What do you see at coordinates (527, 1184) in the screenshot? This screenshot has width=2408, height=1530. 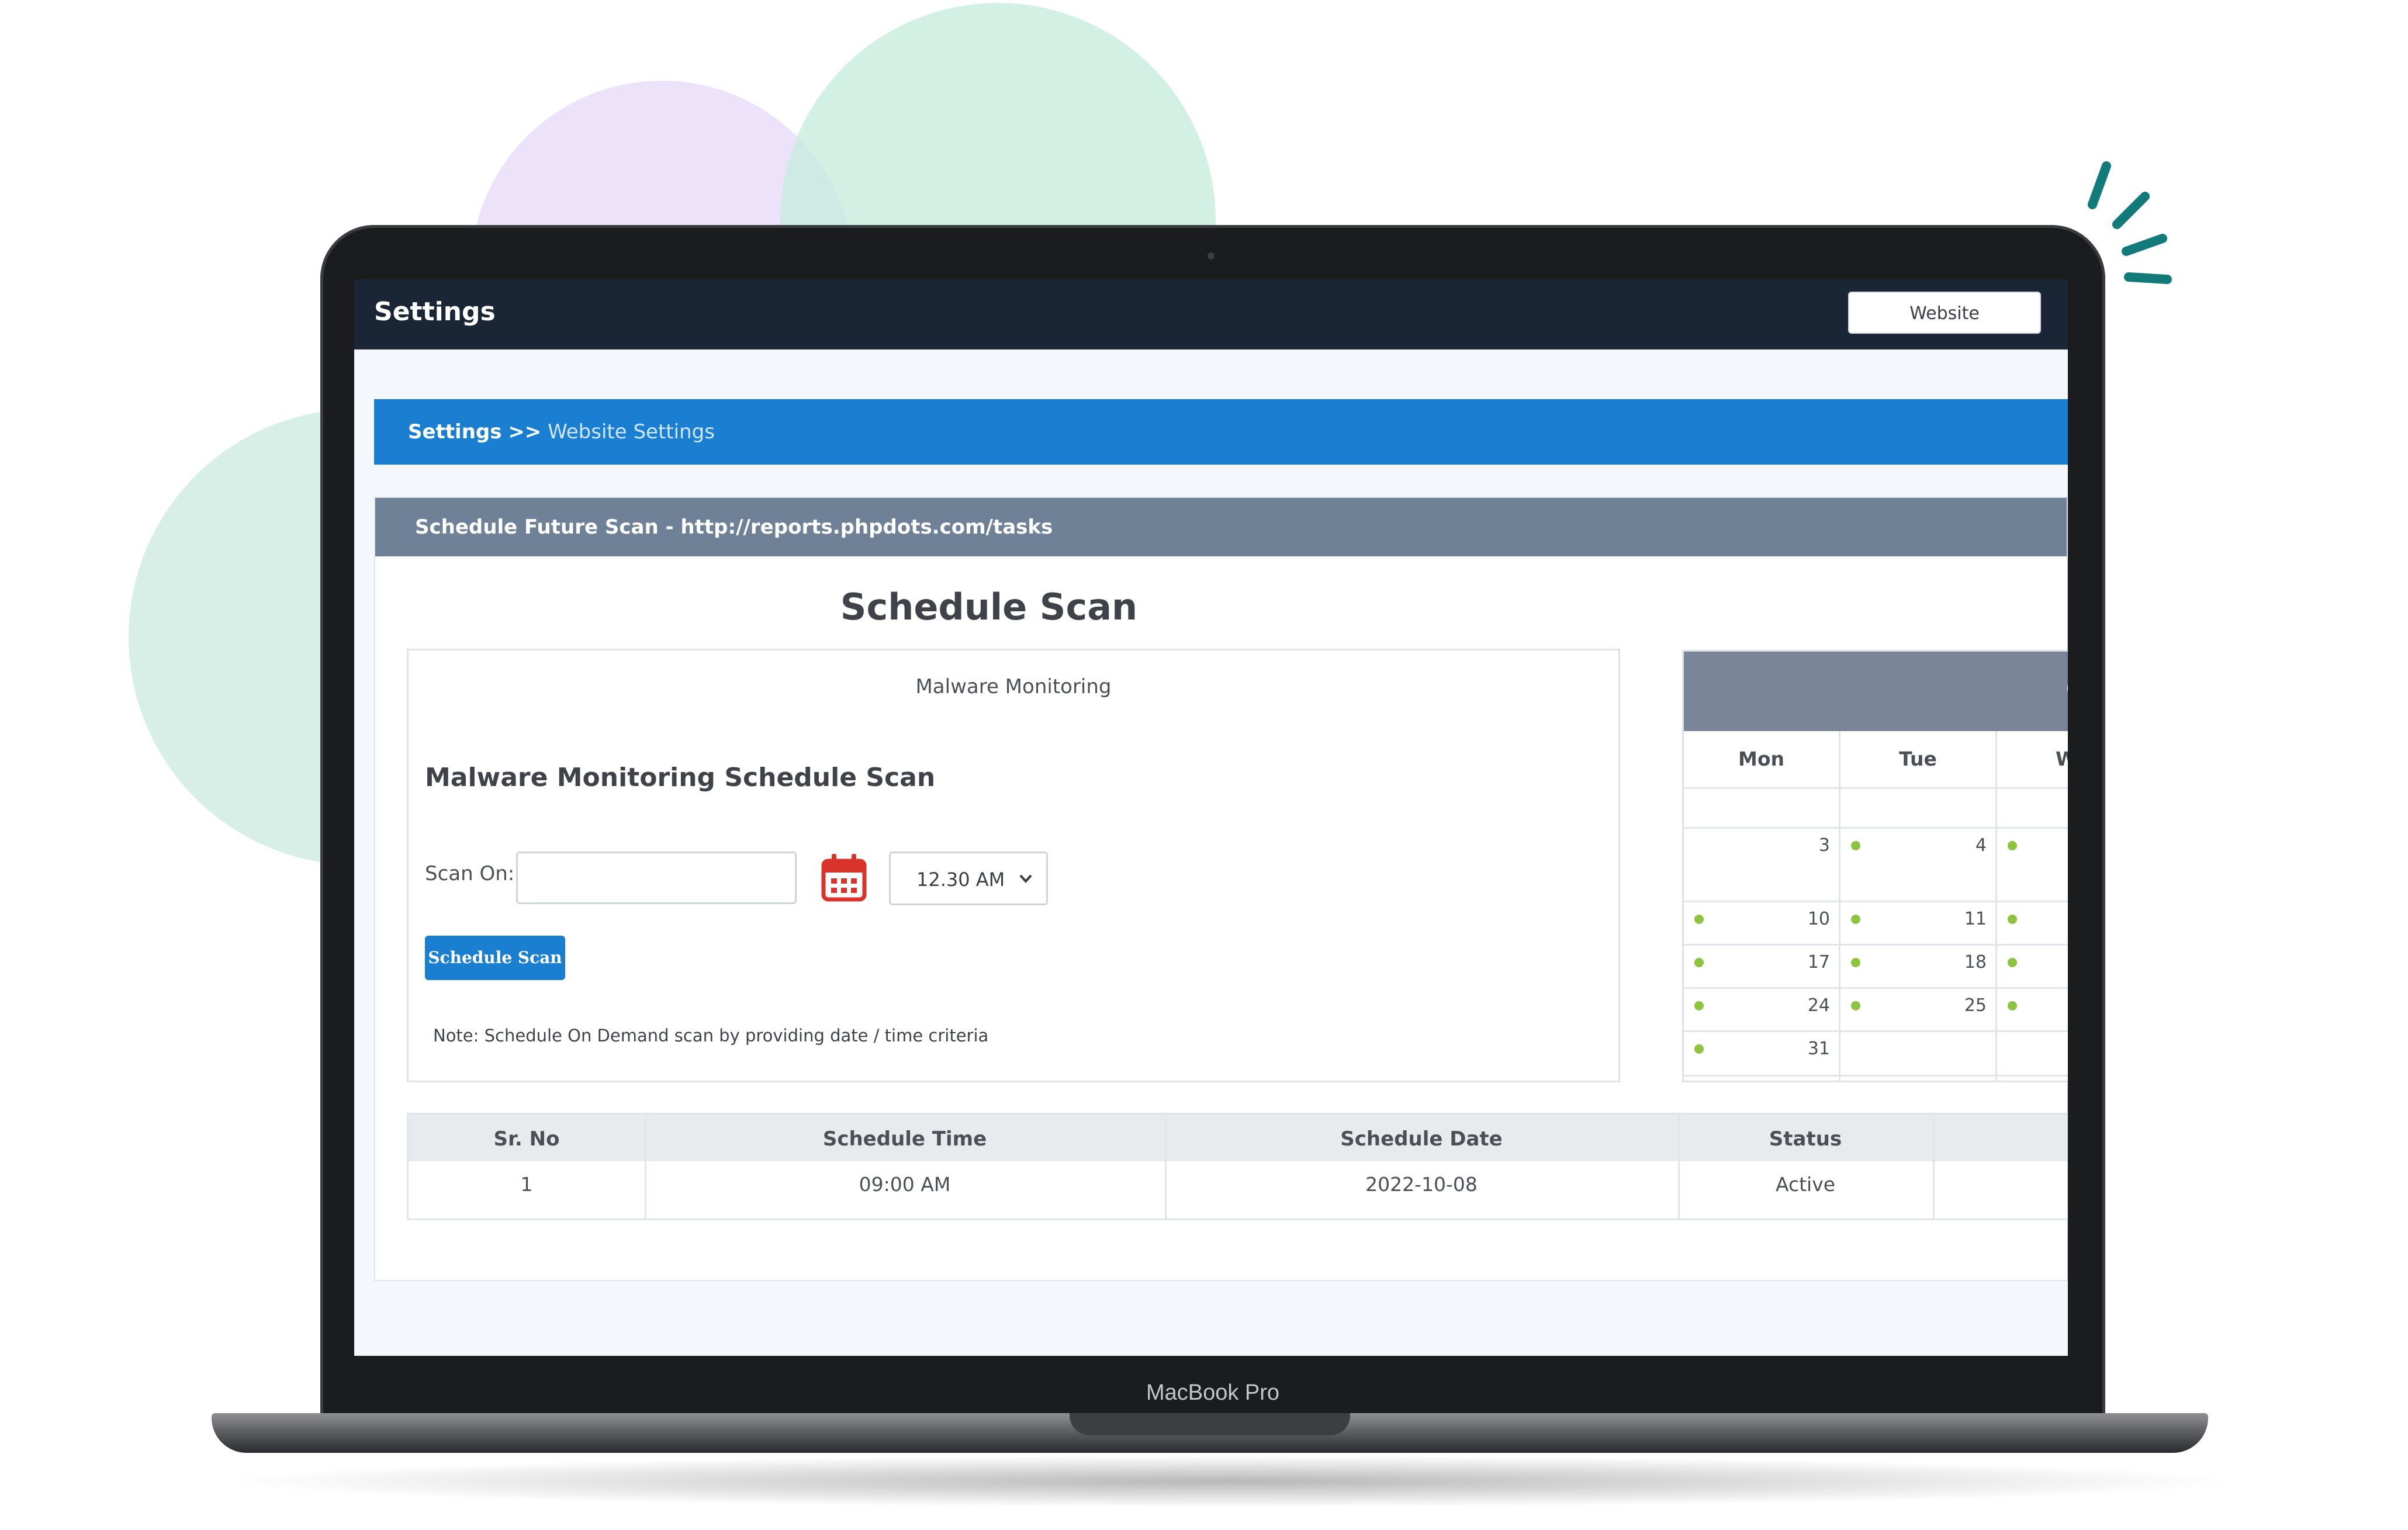 I see `table-cell-sr-no: 1` at bounding box center [527, 1184].